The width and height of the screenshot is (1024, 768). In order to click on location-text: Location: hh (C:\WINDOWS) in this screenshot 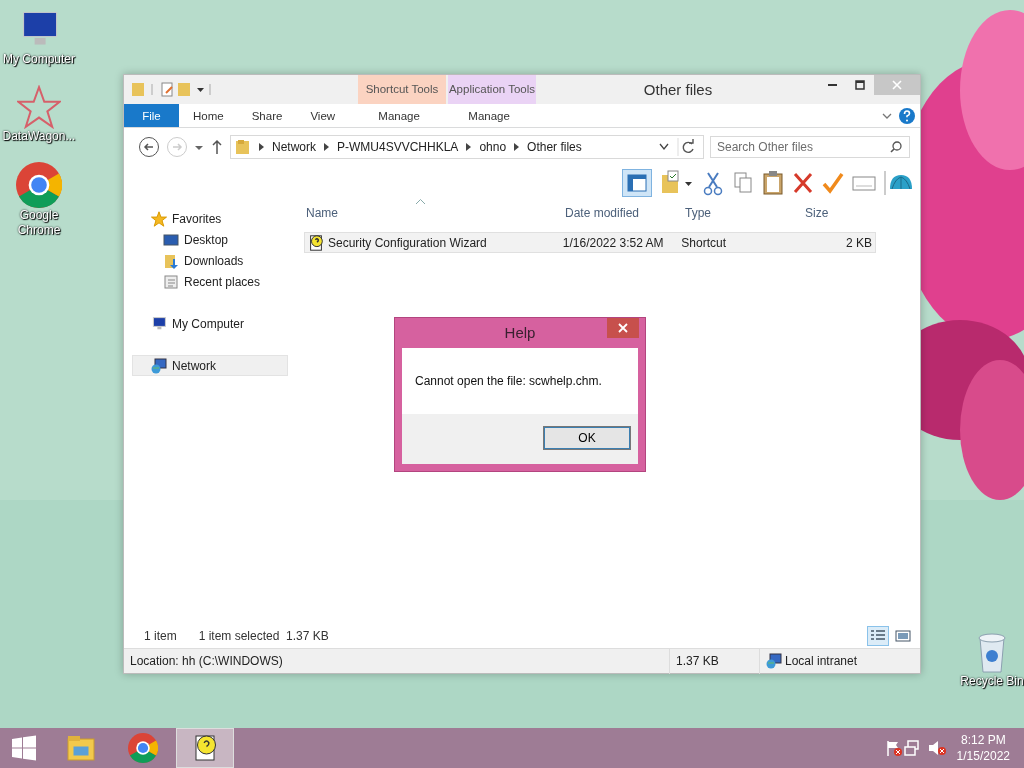, I will do `click(206, 661)`.